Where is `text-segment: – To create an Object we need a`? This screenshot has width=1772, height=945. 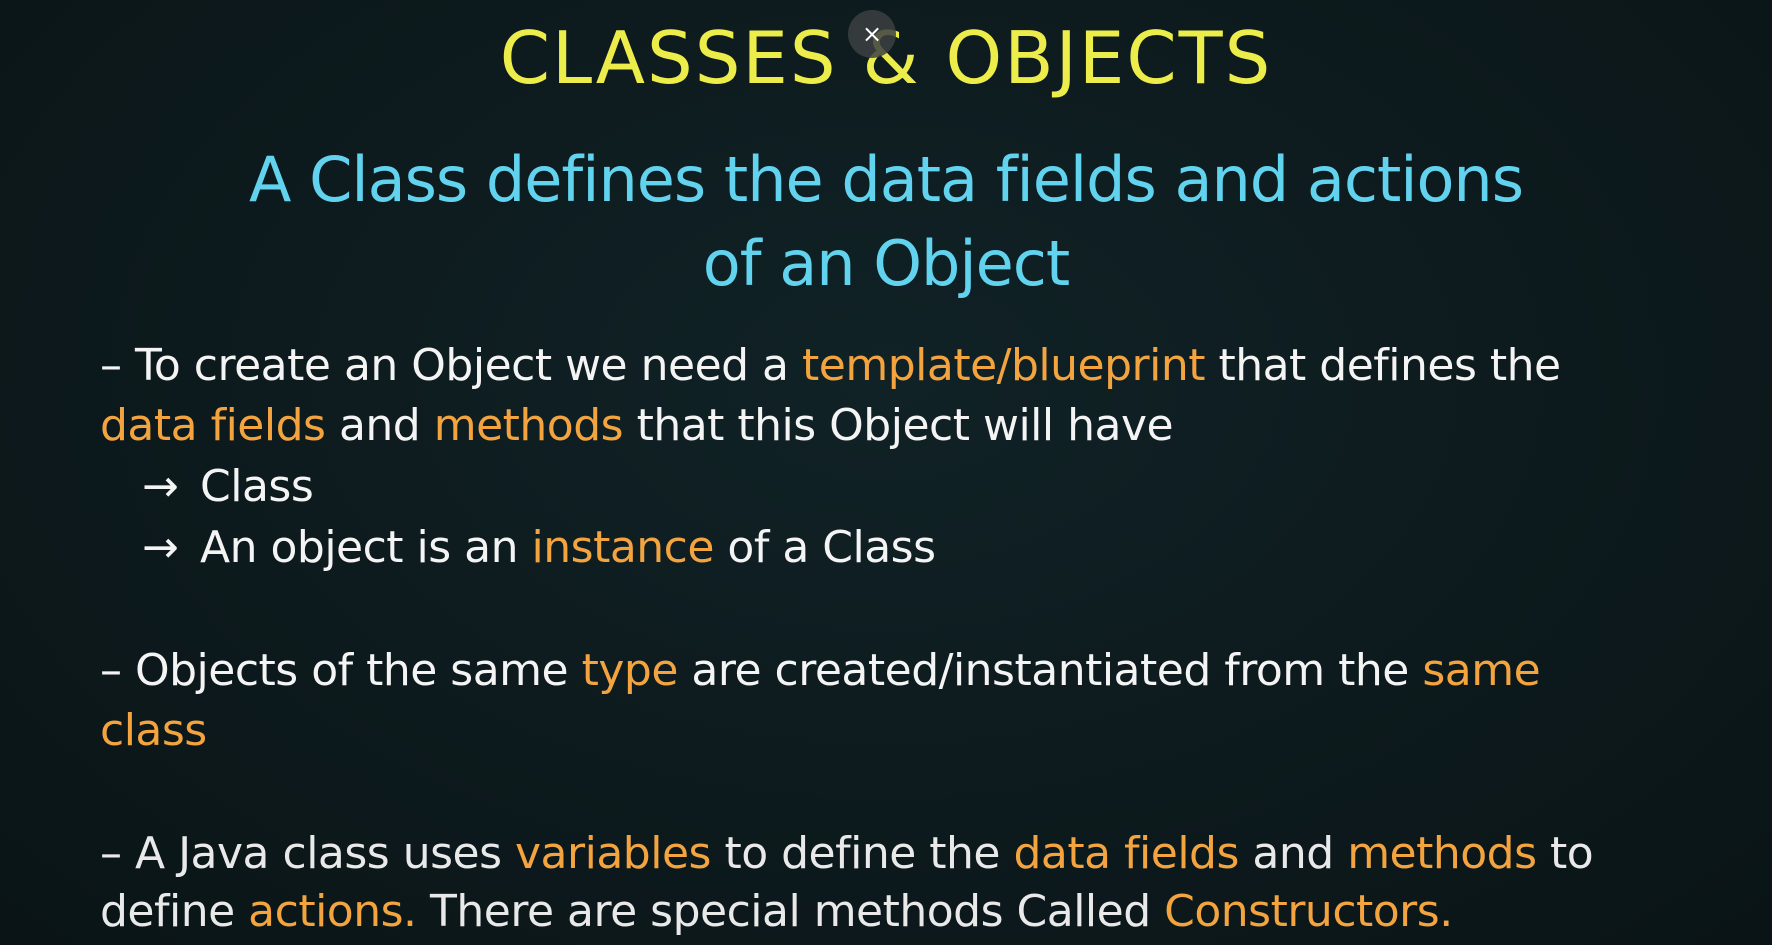 text-segment: – To create an Object we need a is located at coordinates (451, 365).